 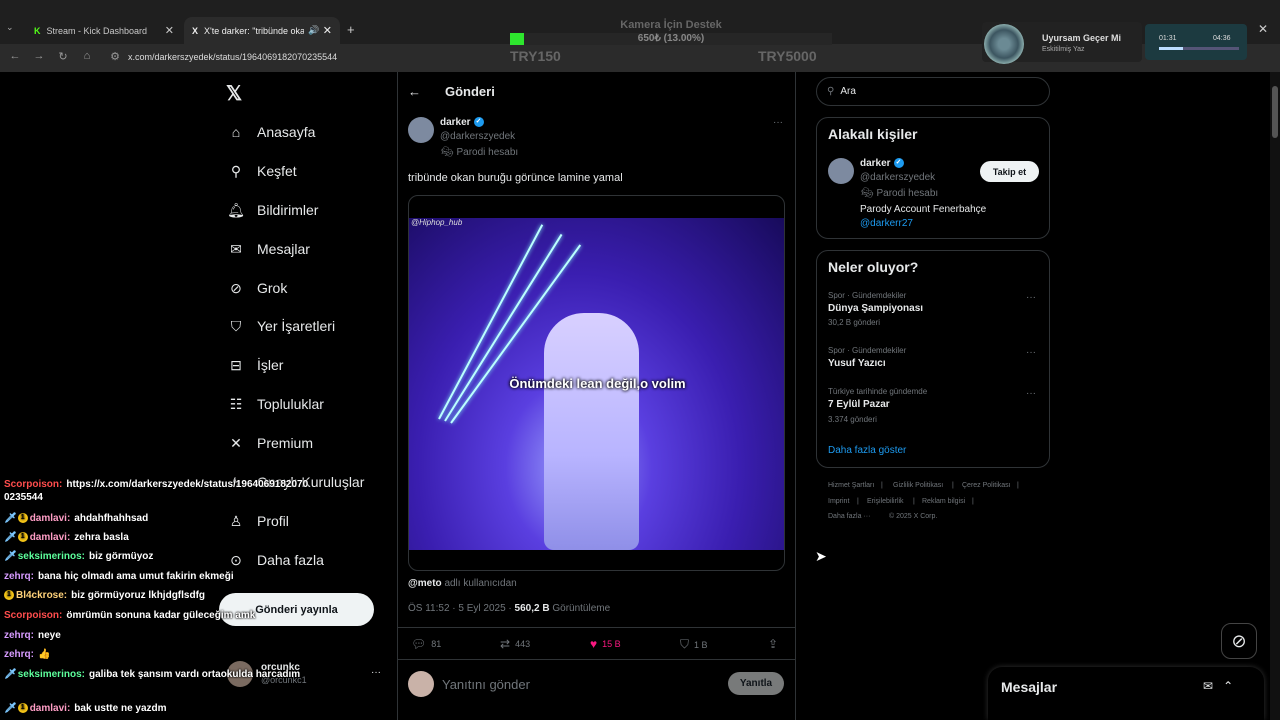 I want to click on footer-imprint: Imprint, so click(x=838, y=501).